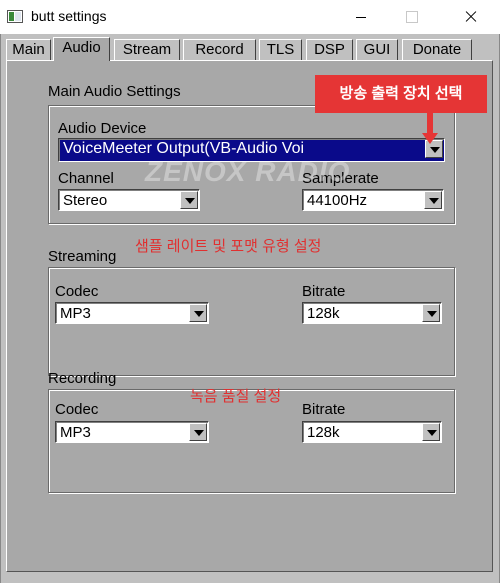 The image size is (500, 583). Describe the element at coordinates (373, 200) in the screenshot. I see `samplerate-select: 44100Hz` at that location.